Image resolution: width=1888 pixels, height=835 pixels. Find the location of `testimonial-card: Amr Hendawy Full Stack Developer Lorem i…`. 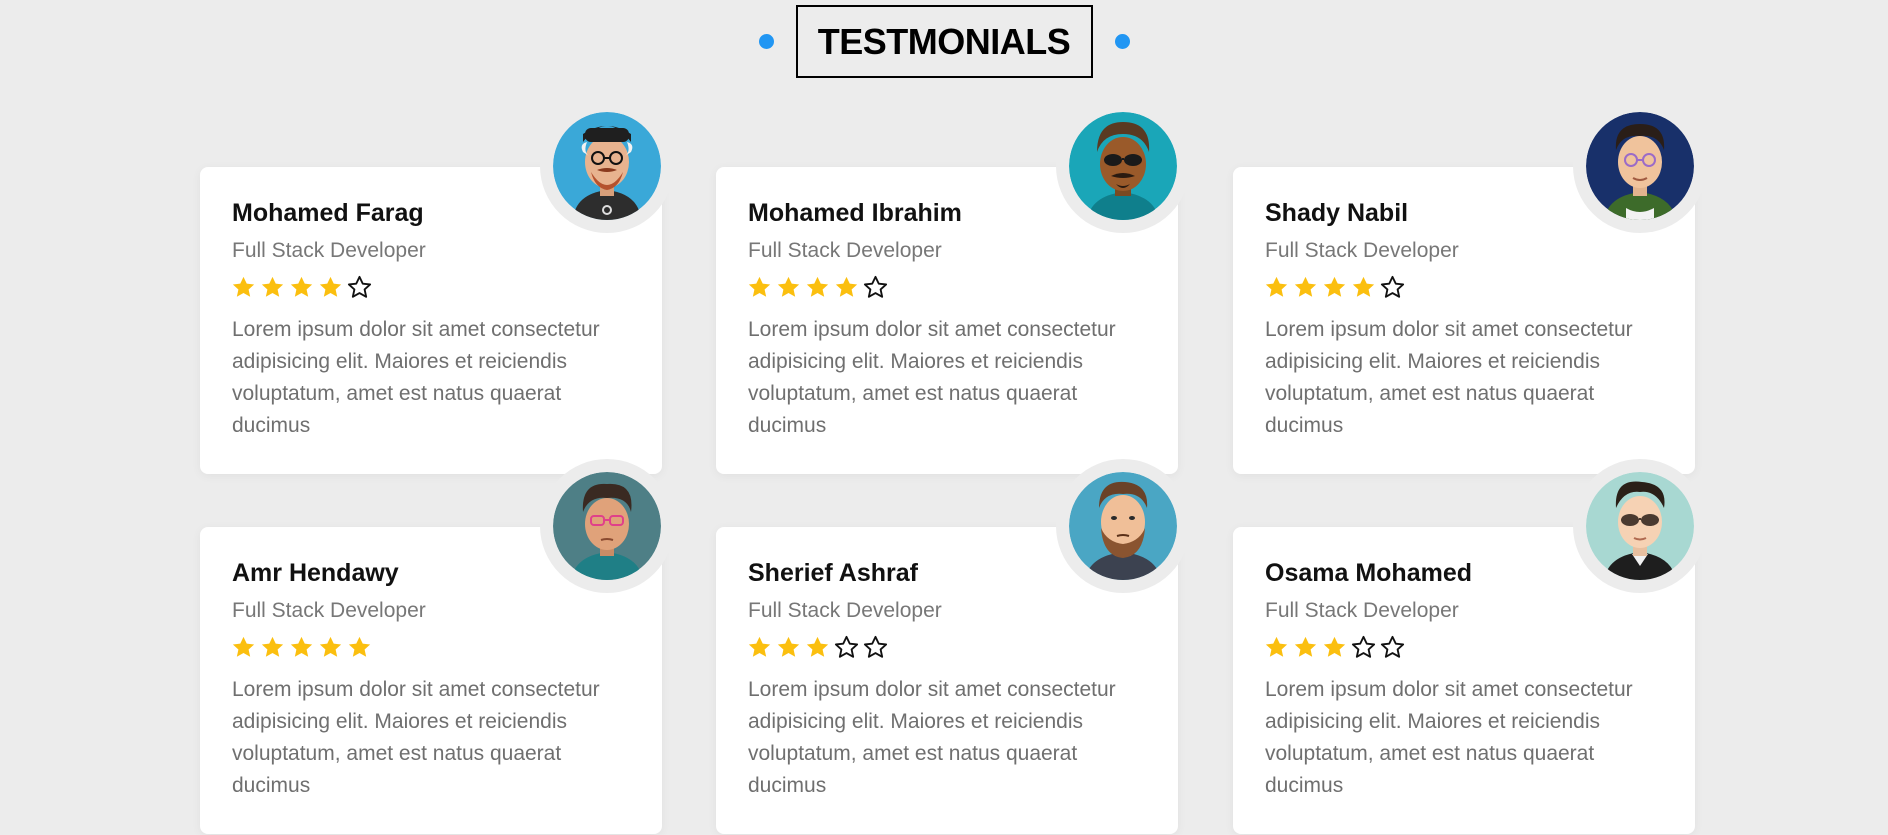

testimonial-card: Amr Hendawy Full Stack Developer Lorem i… is located at coordinates (437, 646).